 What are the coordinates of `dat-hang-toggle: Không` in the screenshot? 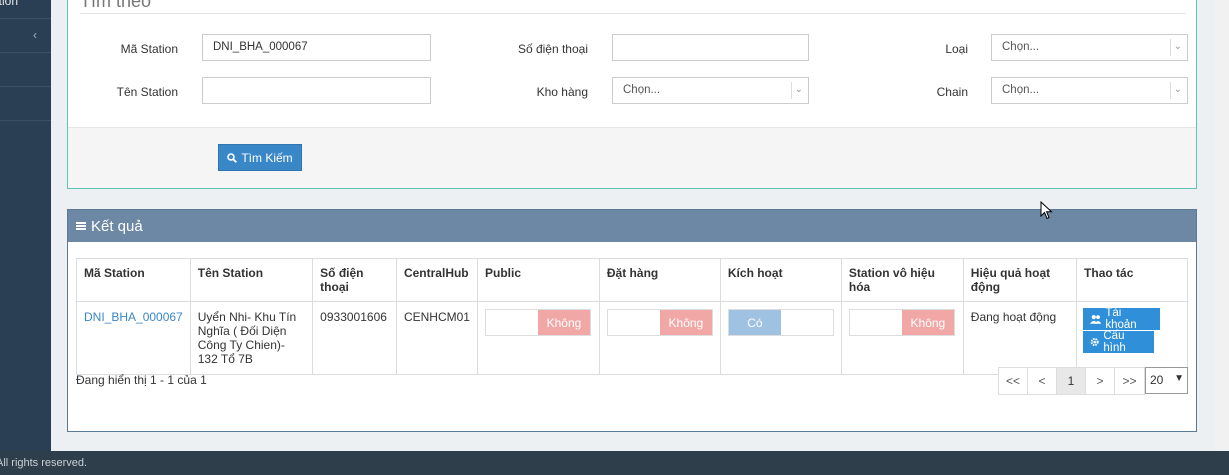 It's located at (659, 322).